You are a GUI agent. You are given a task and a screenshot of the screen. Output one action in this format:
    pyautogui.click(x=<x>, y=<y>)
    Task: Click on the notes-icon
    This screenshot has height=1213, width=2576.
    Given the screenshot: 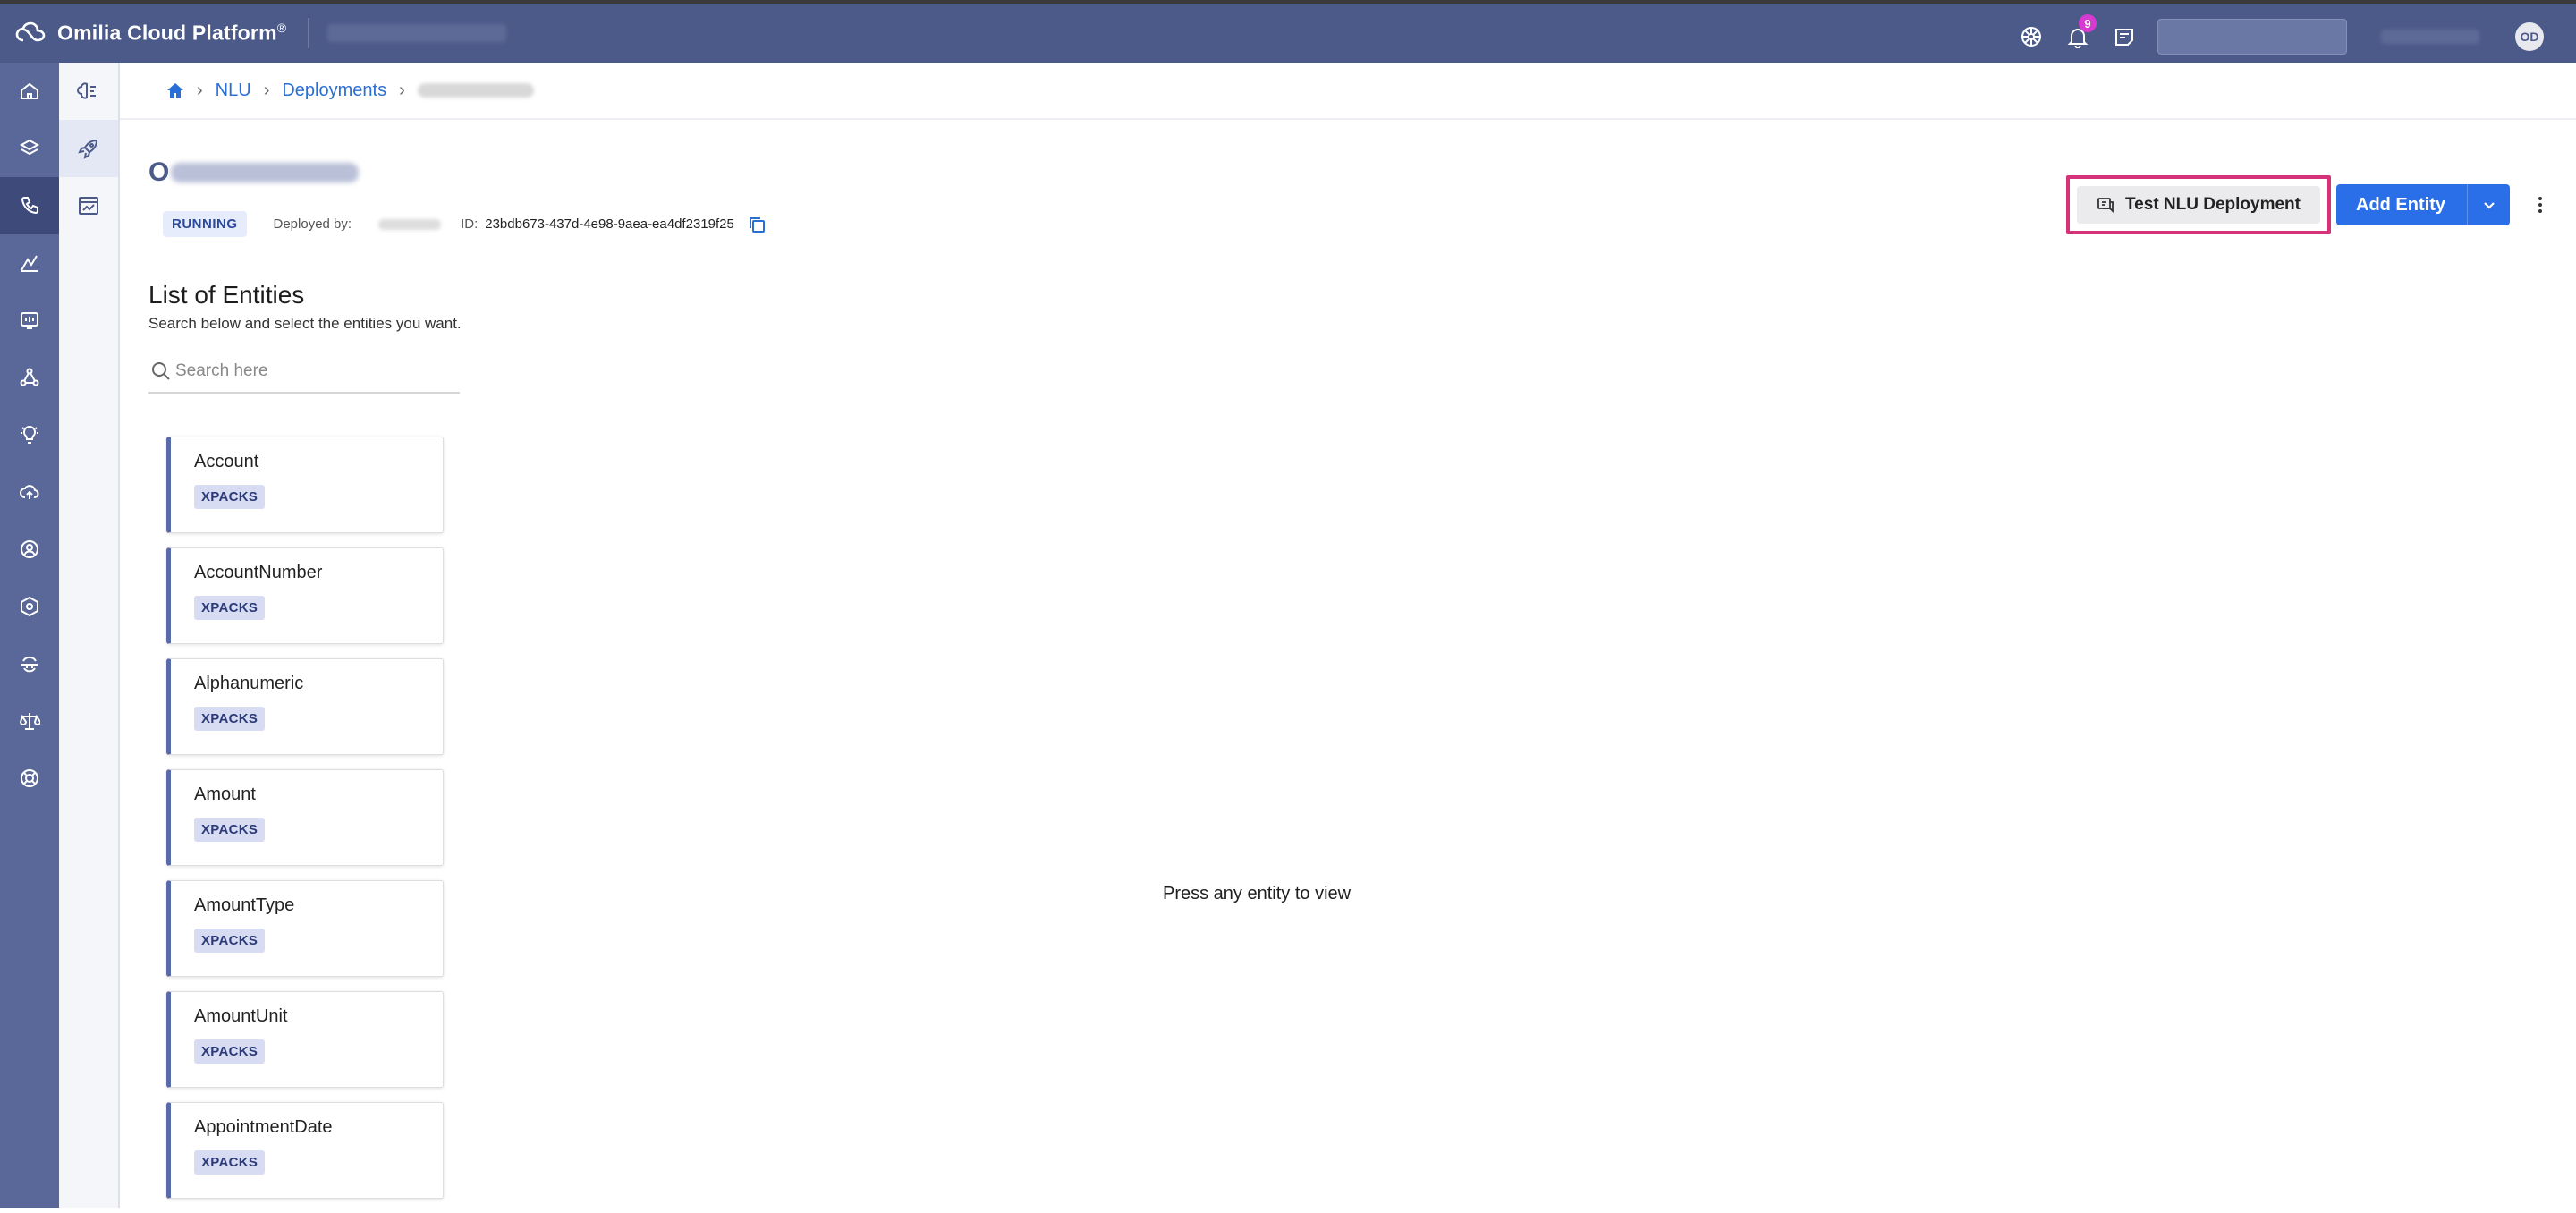 What is the action you would take?
    pyautogui.click(x=2124, y=37)
    